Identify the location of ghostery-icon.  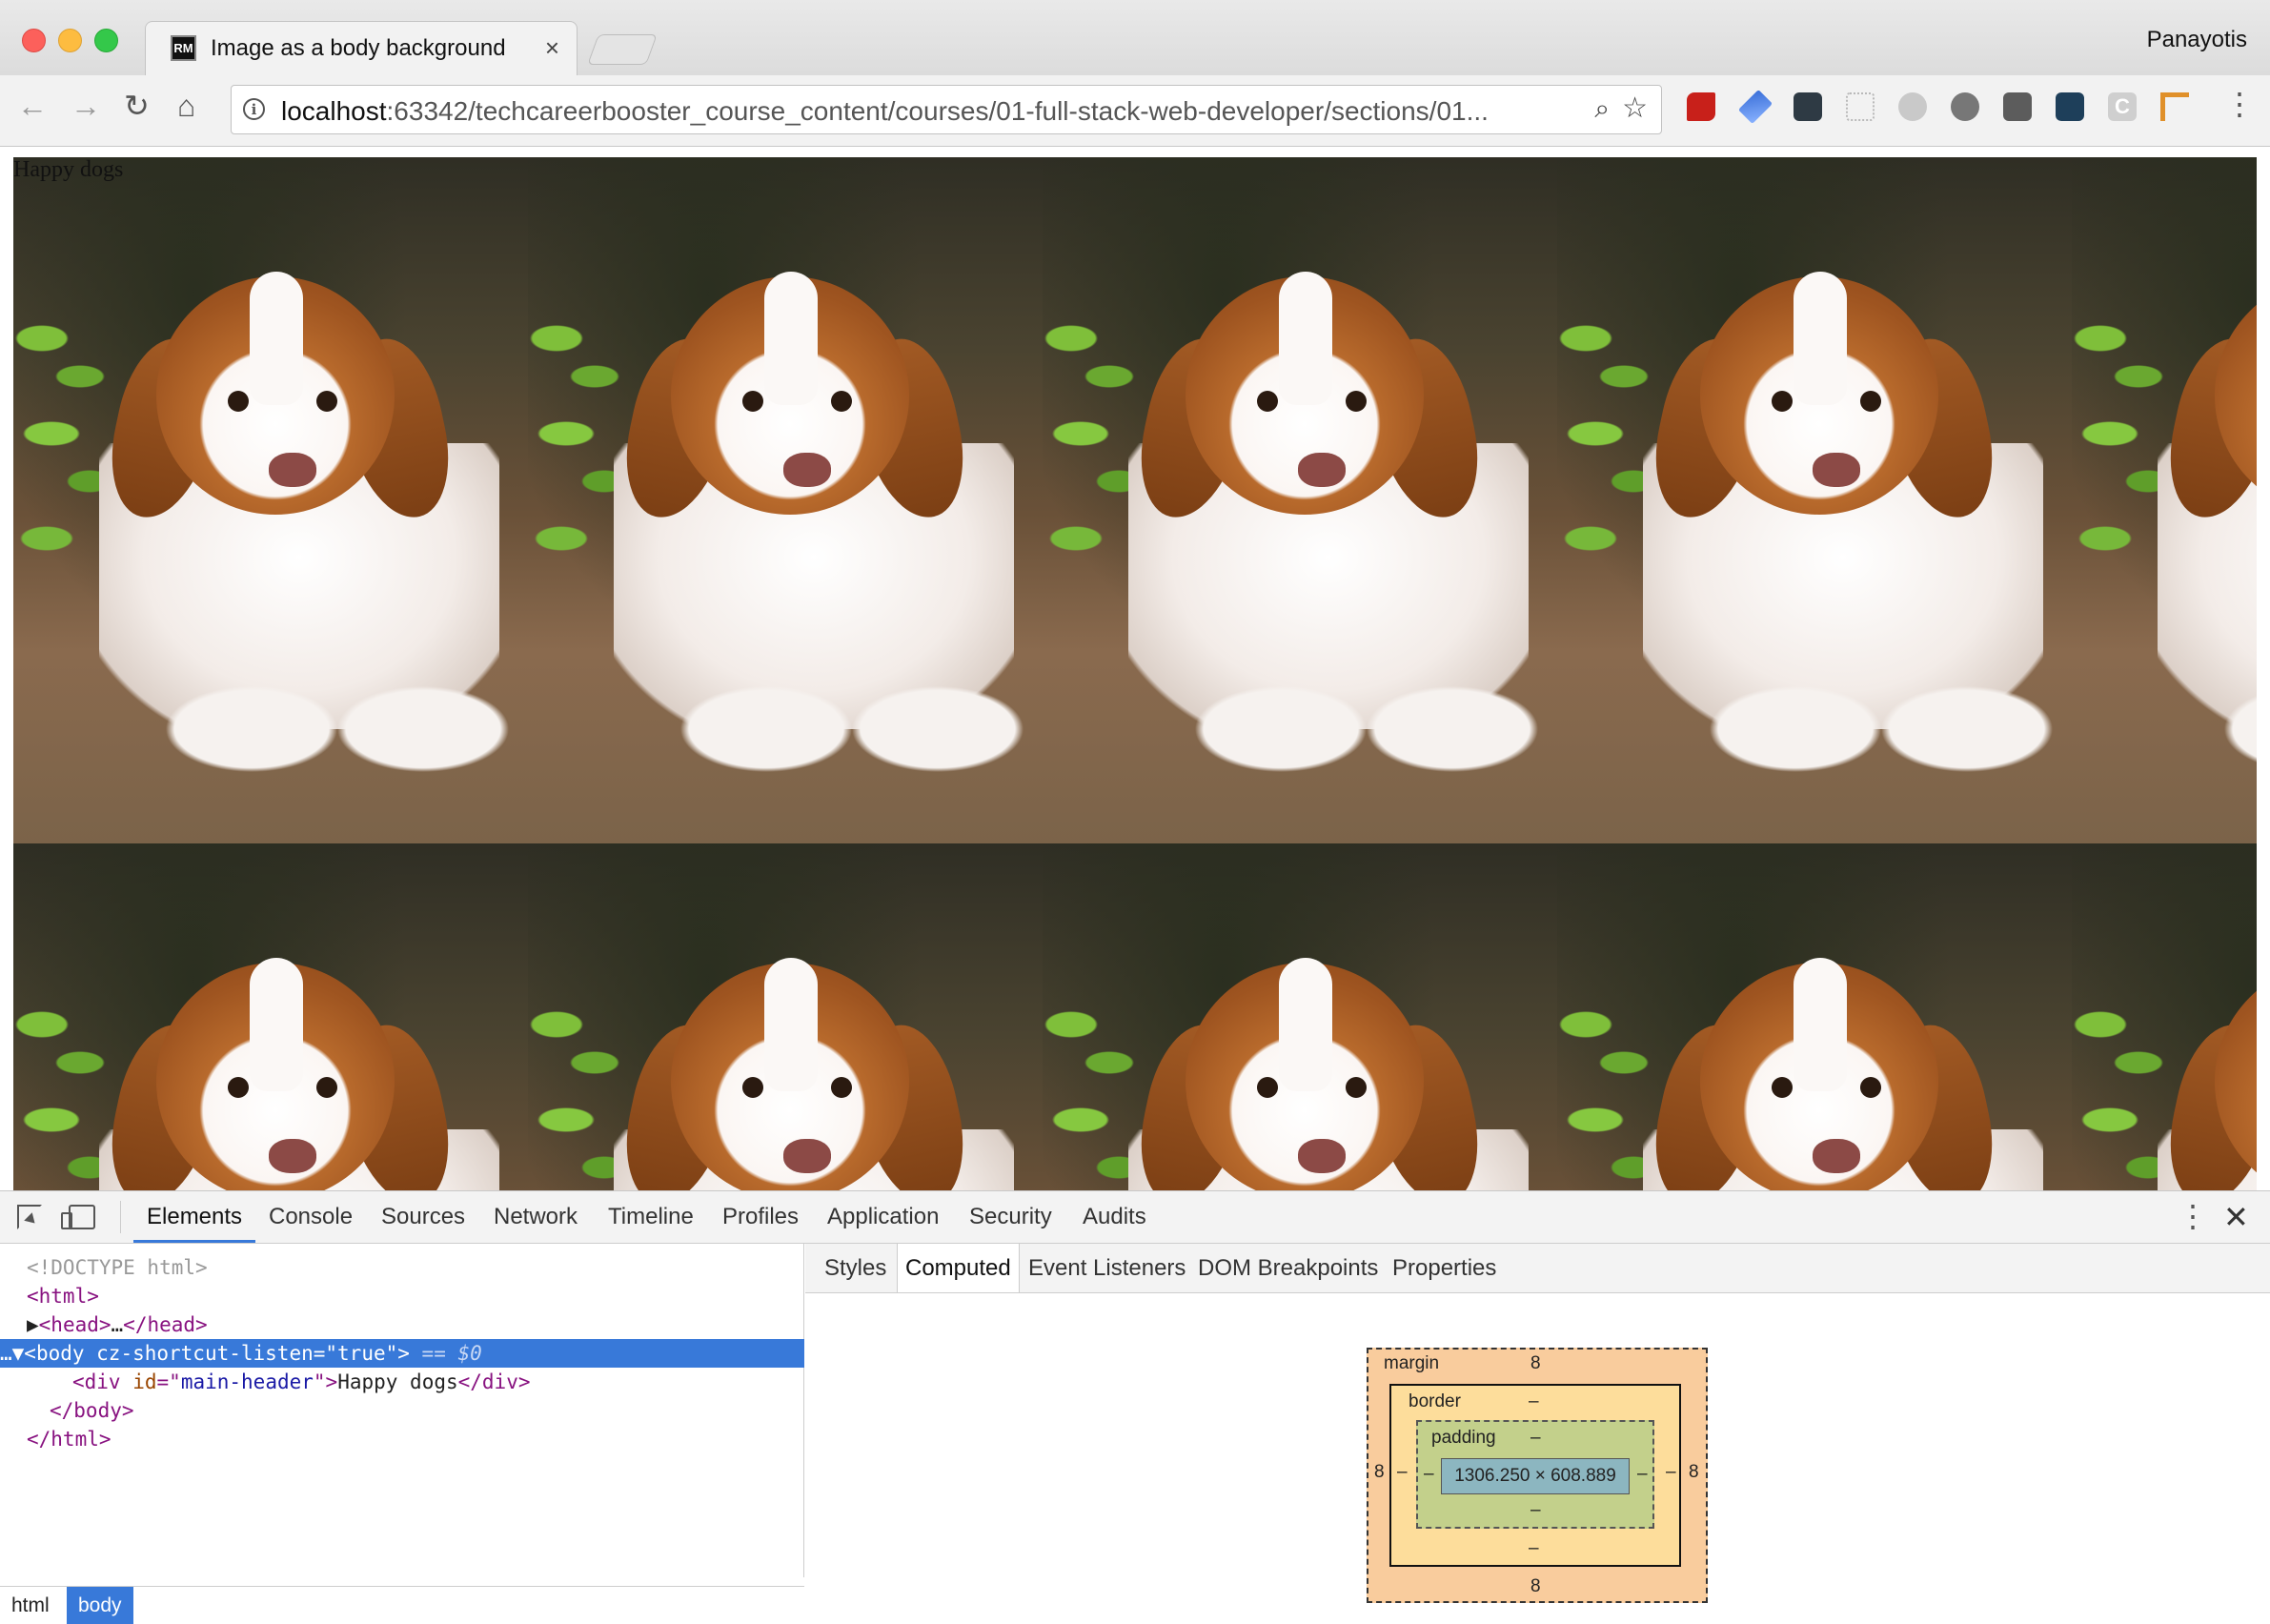
(2070, 106).